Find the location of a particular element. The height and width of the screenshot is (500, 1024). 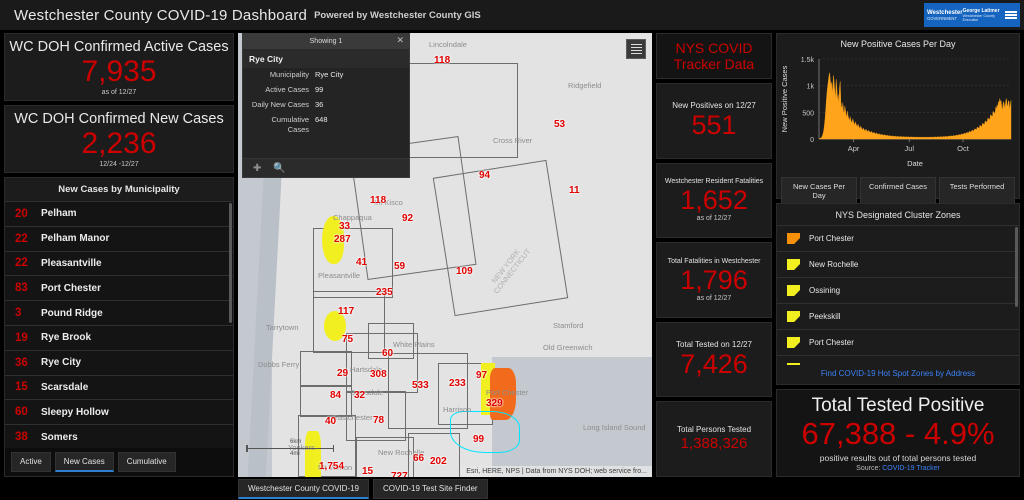

map-place-label: Lincolndale is located at coordinates (448, 44).